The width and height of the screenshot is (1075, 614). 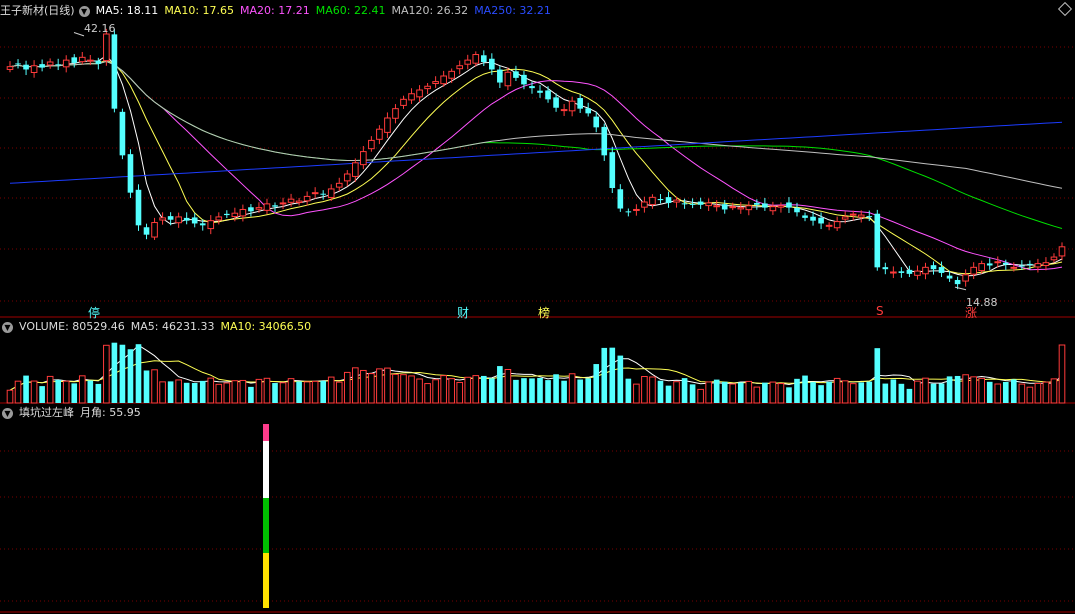 What do you see at coordinates (37, 10) in the screenshot?
I see `stock-title: 王子新材(日线)` at bounding box center [37, 10].